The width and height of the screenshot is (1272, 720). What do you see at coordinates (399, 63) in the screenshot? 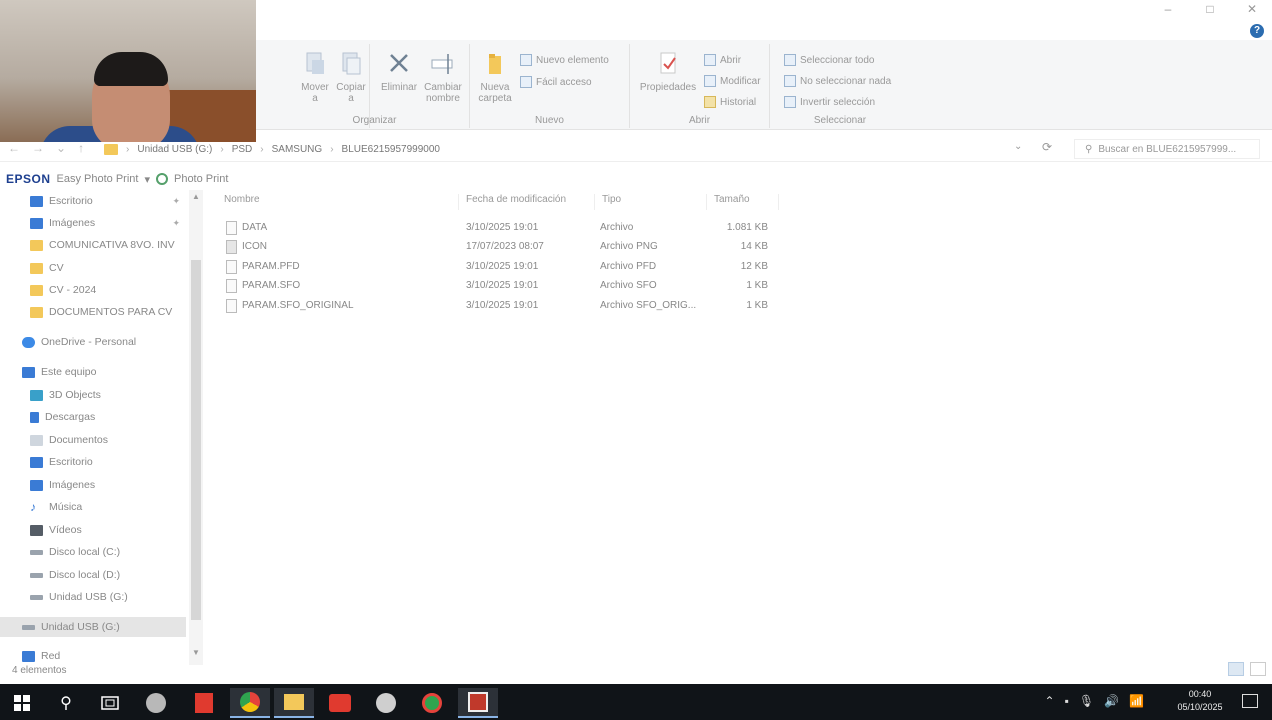
I see `delete-icon` at bounding box center [399, 63].